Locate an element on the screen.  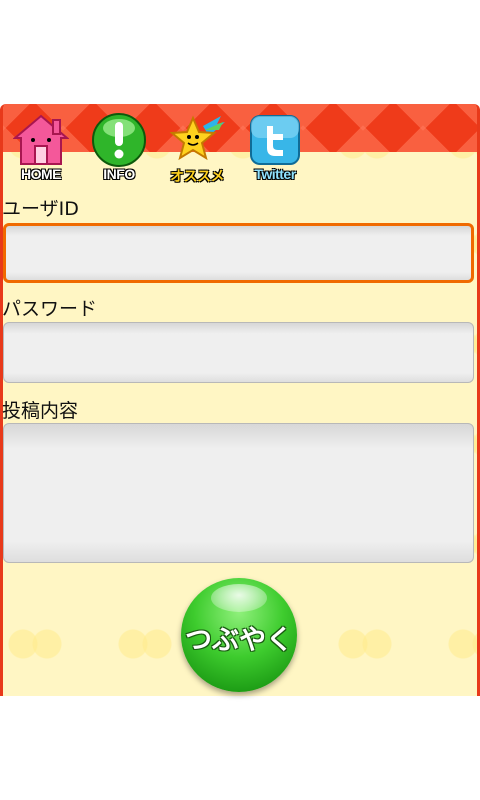
nav-twitter-label: Twitter is located at coordinates (275, 174).